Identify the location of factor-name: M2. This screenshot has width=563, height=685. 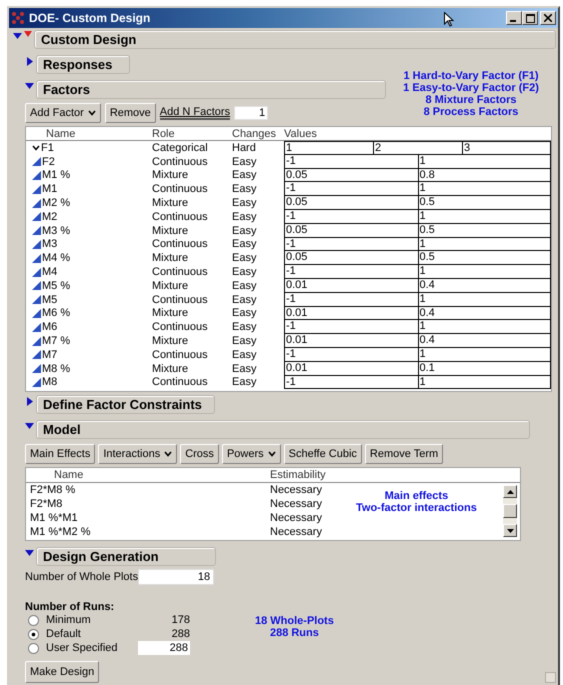
(50, 216).